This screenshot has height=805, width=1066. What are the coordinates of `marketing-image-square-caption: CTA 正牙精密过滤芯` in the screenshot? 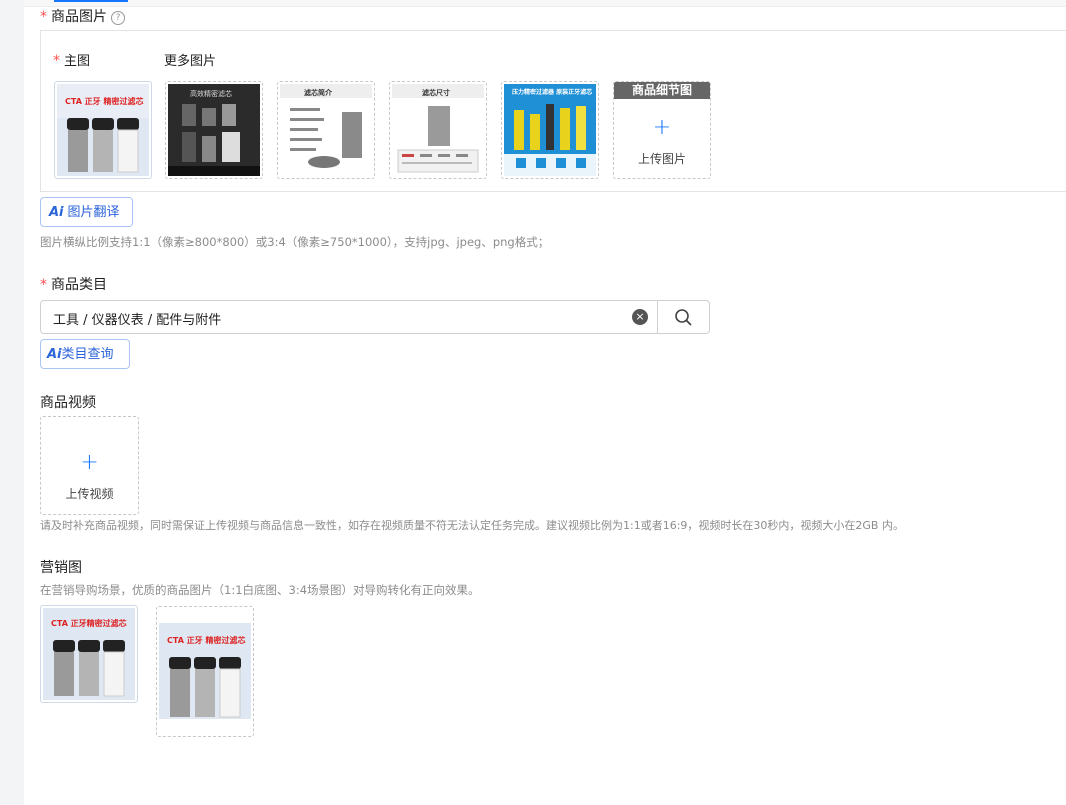 It's located at (89, 623).